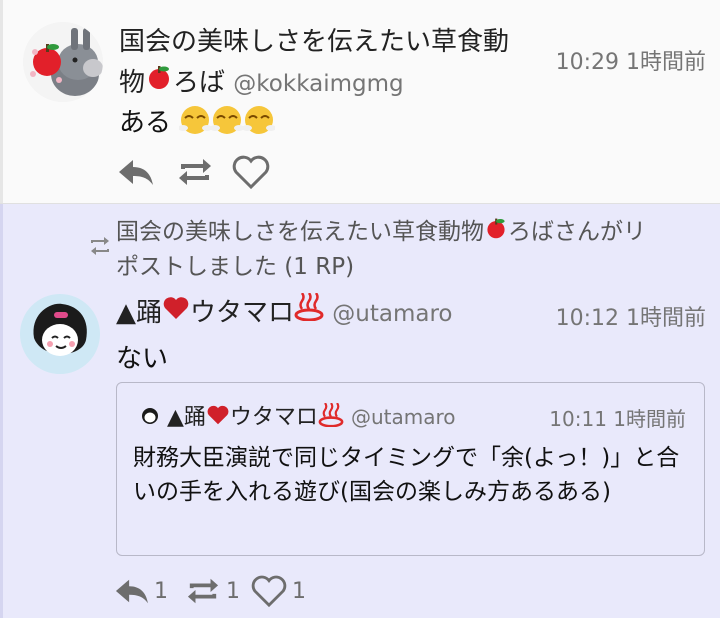 The image size is (720, 618). Describe the element at coordinates (235, 266) in the screenshot. I see `renote-notice-line2: ポストしました (1 RP)` at that location.